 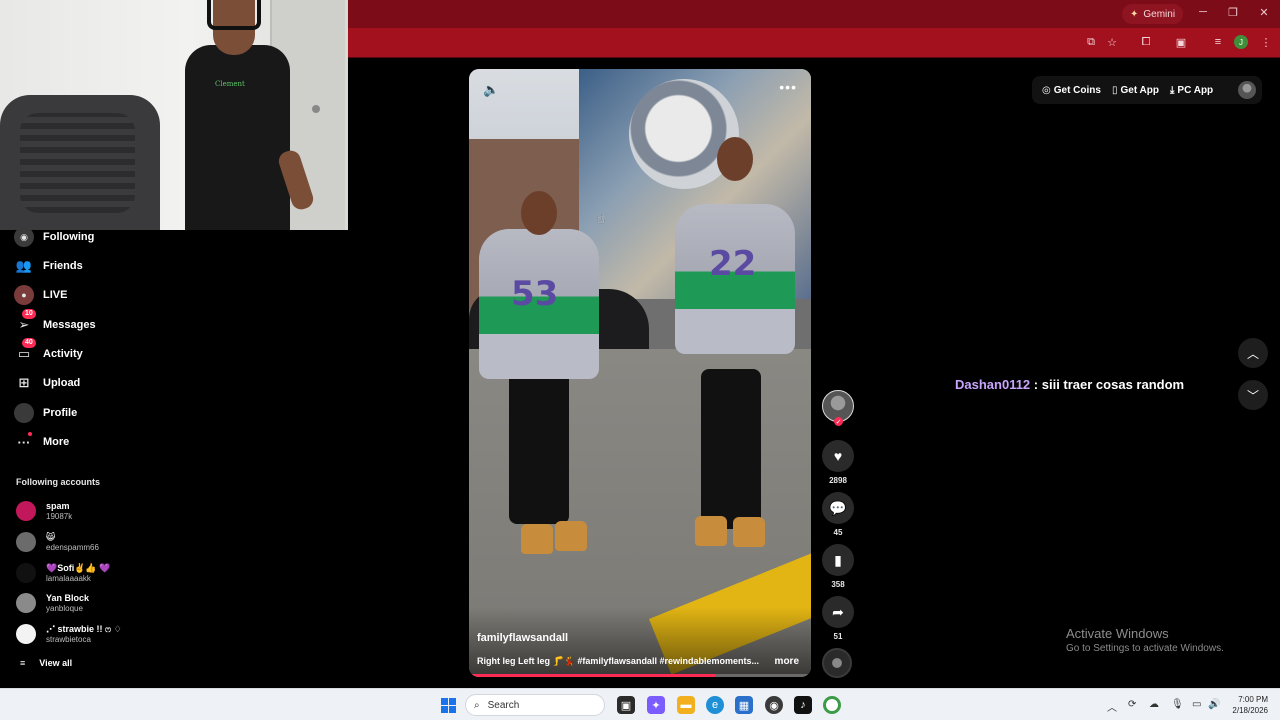 I want to click on sidebar-item-profile: Profile, so click(x=45, y=413).